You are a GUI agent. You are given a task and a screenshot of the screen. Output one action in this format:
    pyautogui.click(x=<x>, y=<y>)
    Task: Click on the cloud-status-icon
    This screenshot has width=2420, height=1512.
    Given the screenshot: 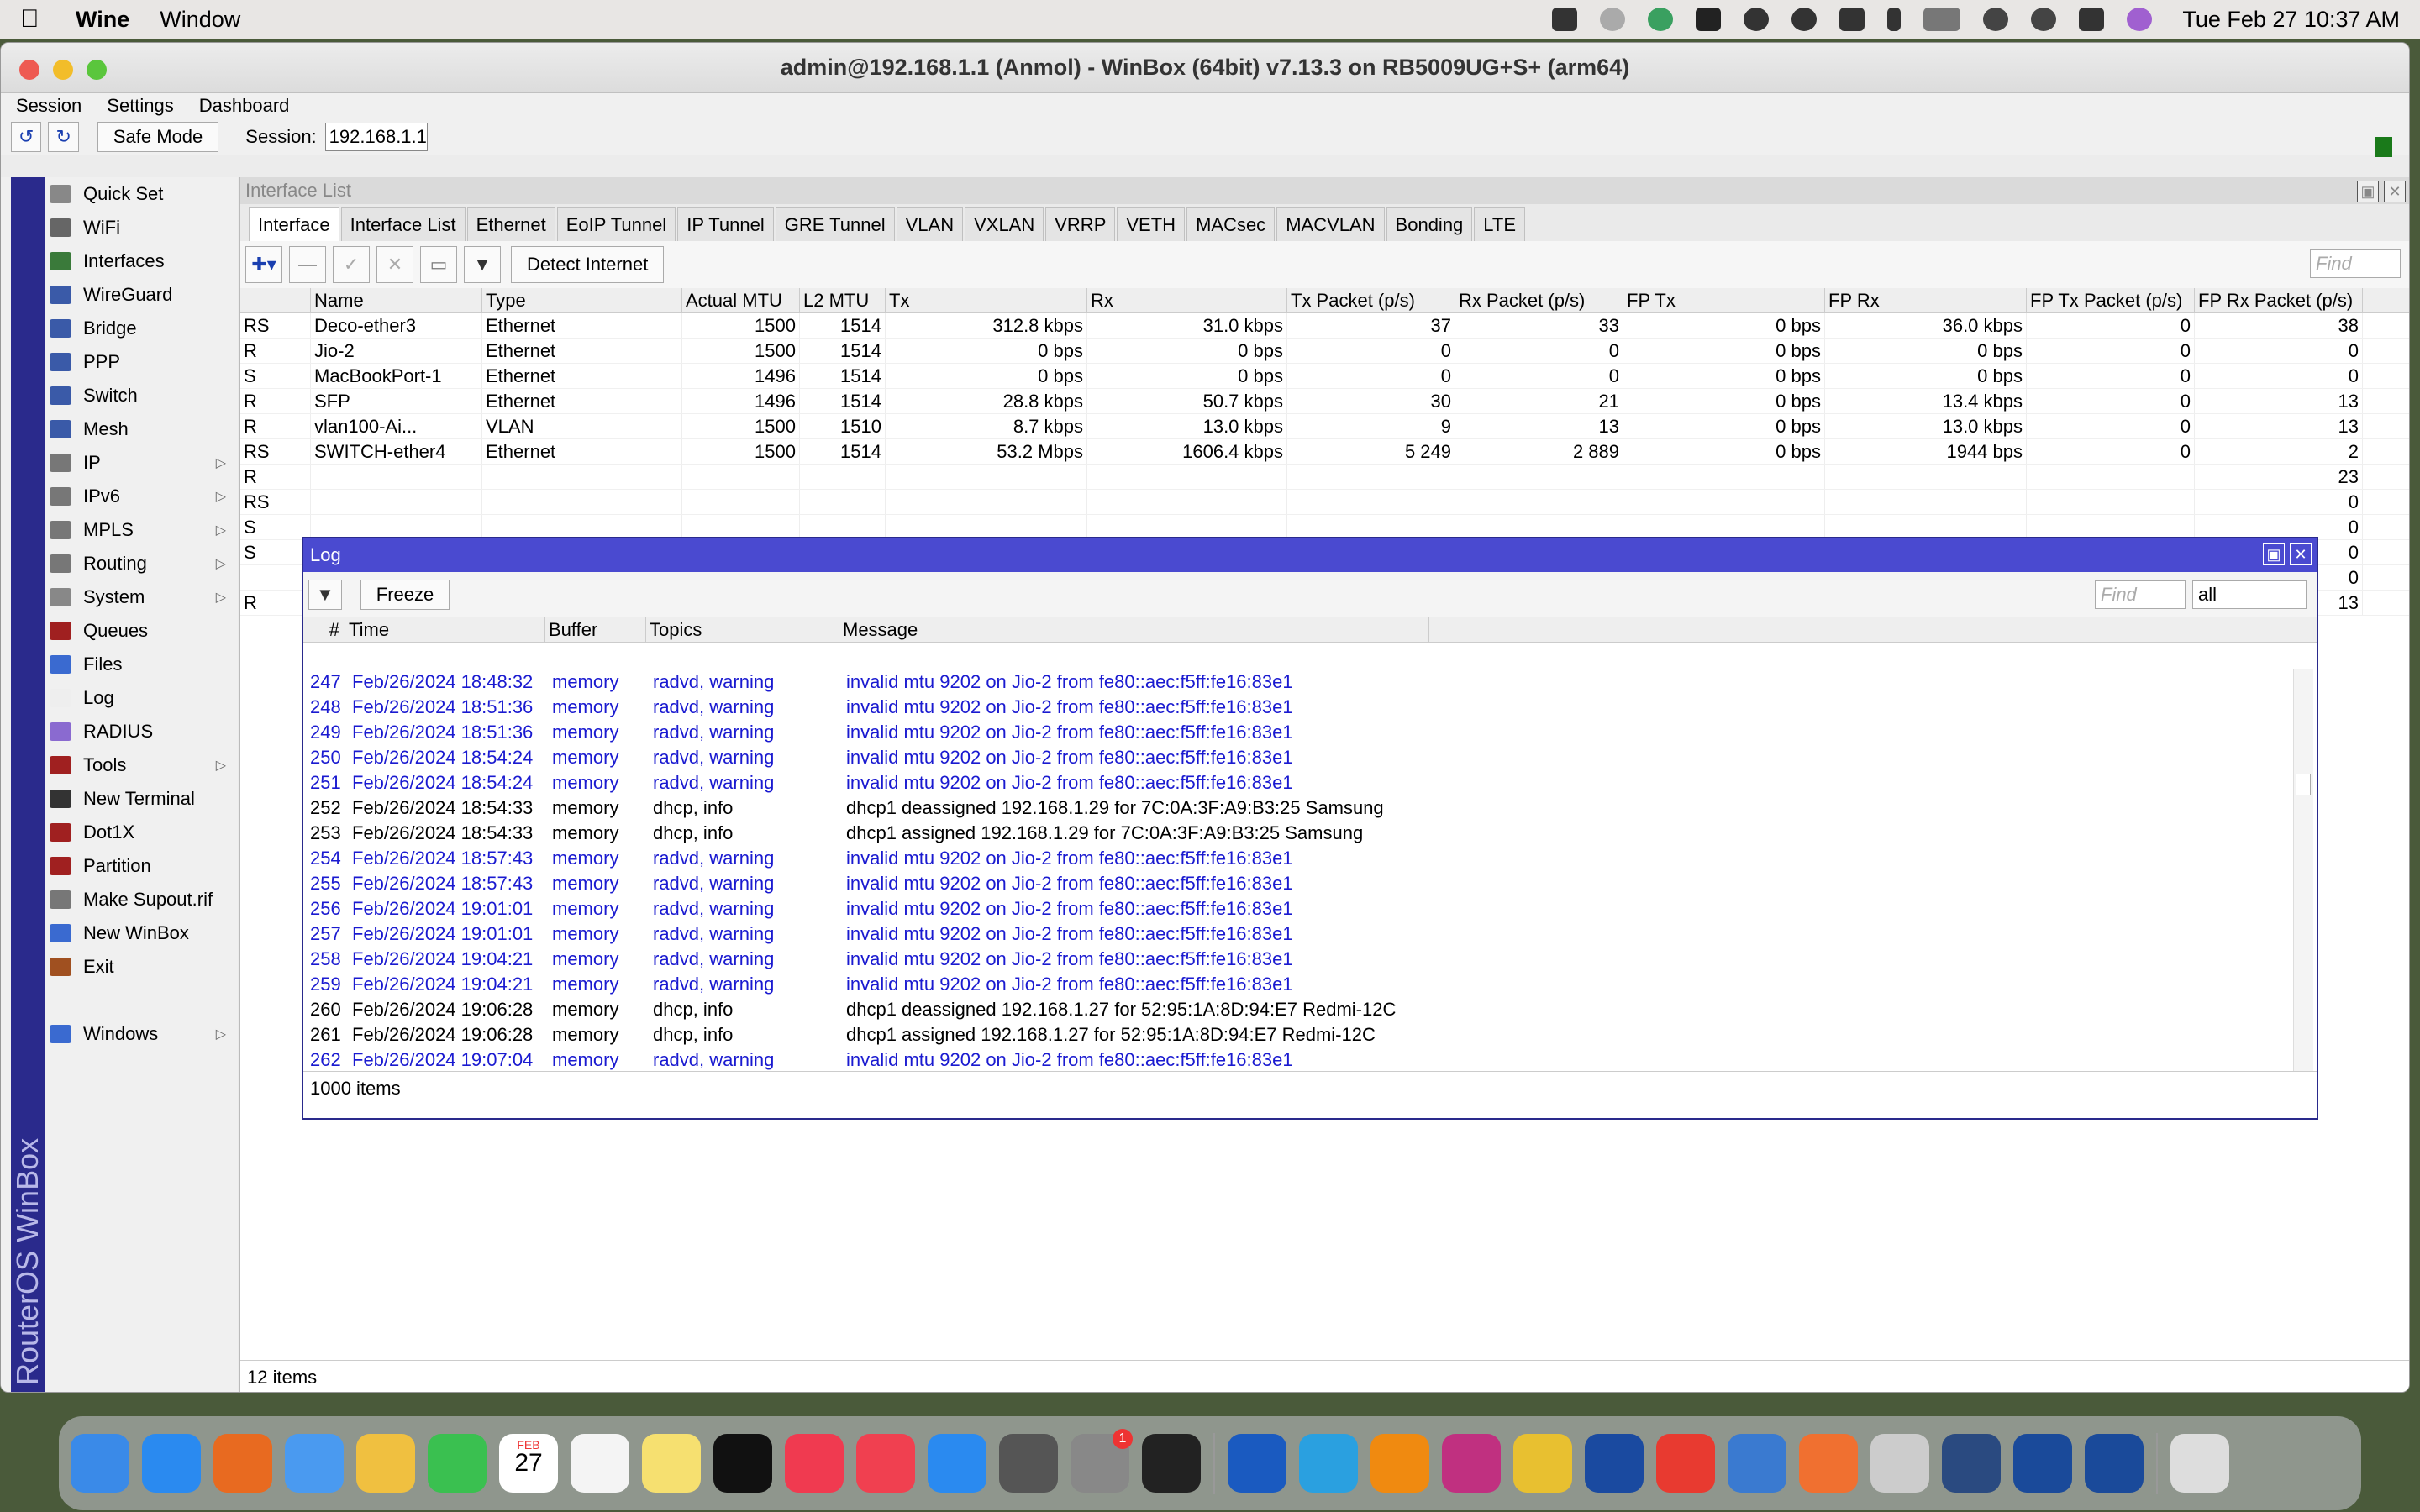 What is the action you would take?
    pyautogui.click(x=1613, y=19)
    